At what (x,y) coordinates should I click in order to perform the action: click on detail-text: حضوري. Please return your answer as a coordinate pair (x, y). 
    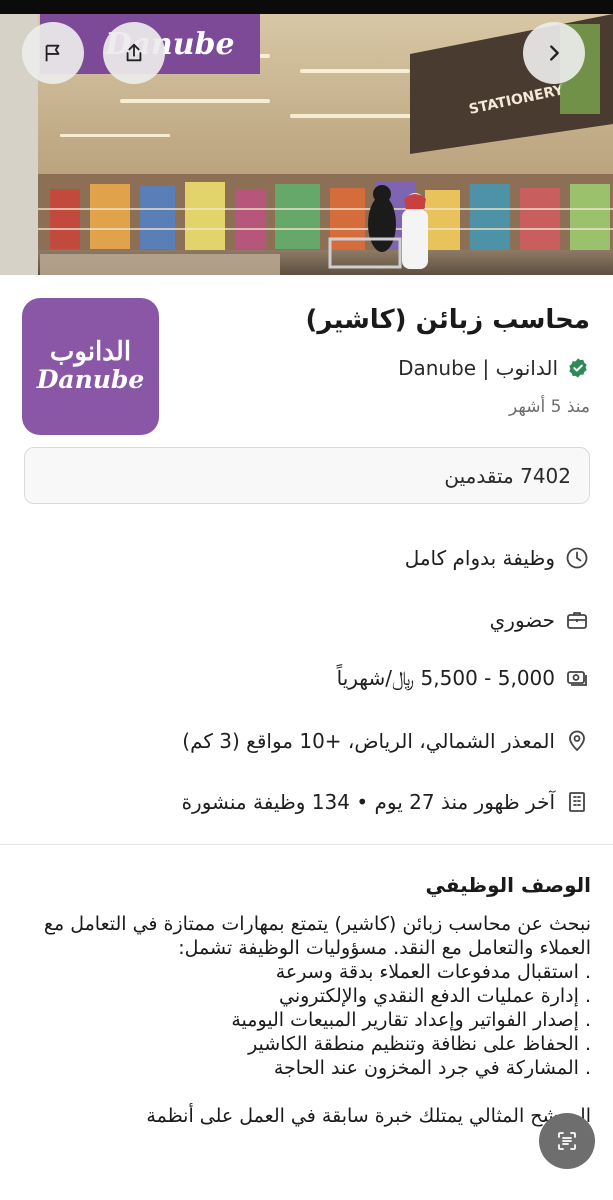
    Looking at the image, I should click on (522, 620).